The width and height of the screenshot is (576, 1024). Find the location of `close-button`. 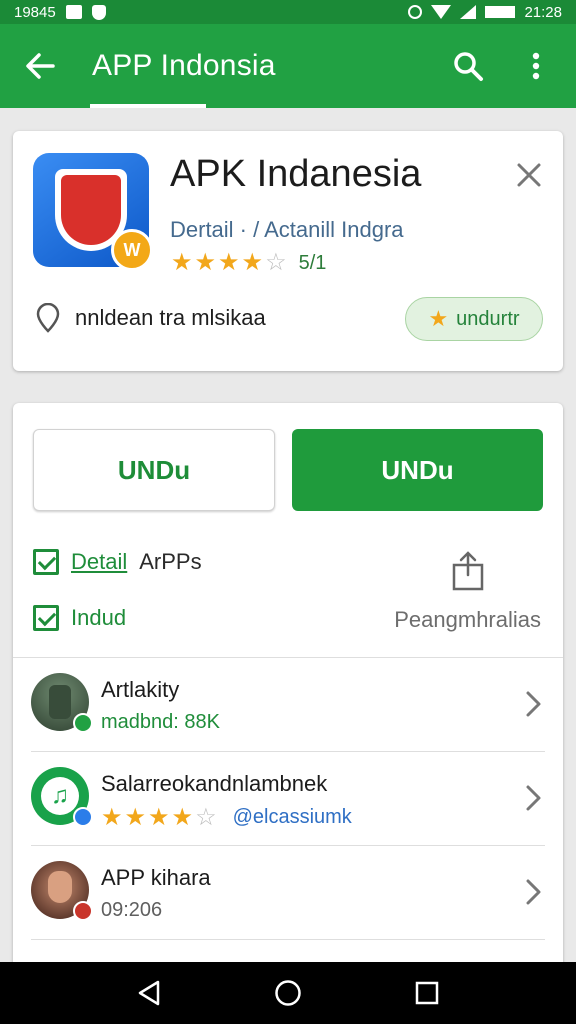

close-button is located at coordinates (529, 175).